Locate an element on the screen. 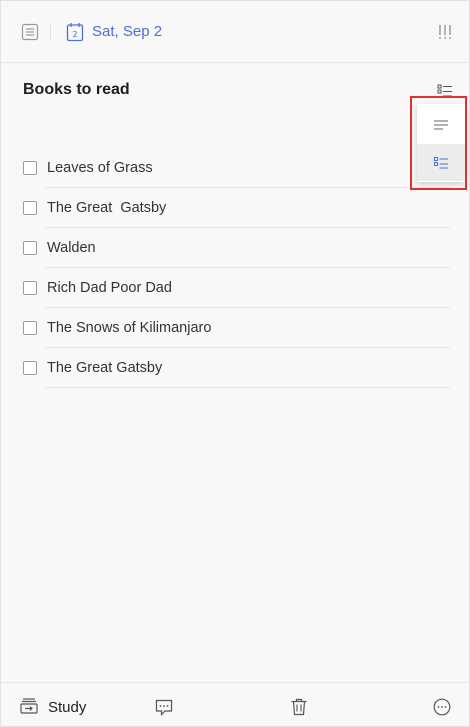 Image resolution: width=470 pixels, height=727 pixels. checklist-mode-icon is located at coordinates (441, 162).